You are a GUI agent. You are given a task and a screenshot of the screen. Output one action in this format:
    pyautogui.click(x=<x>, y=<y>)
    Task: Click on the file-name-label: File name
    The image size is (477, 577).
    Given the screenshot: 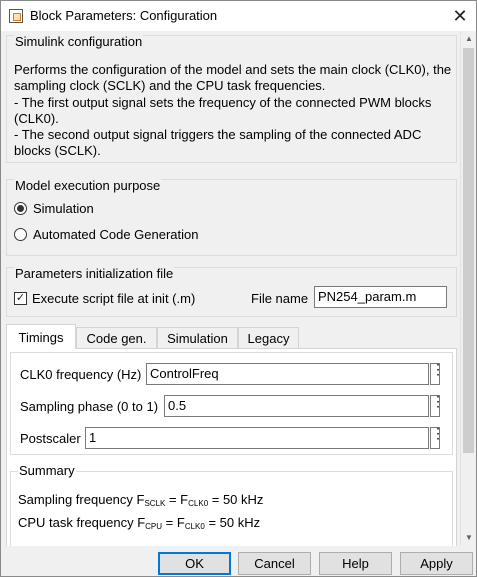 What is the action you would take?
    pyautogui.click(x=280, y=298)
    